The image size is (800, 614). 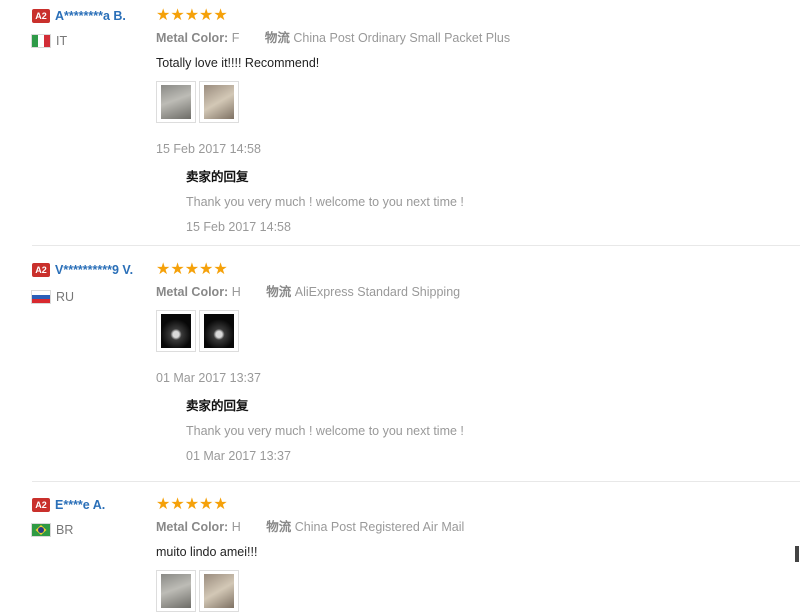 I want to click on flag-brazil-icon, so click(x=41, y=530).